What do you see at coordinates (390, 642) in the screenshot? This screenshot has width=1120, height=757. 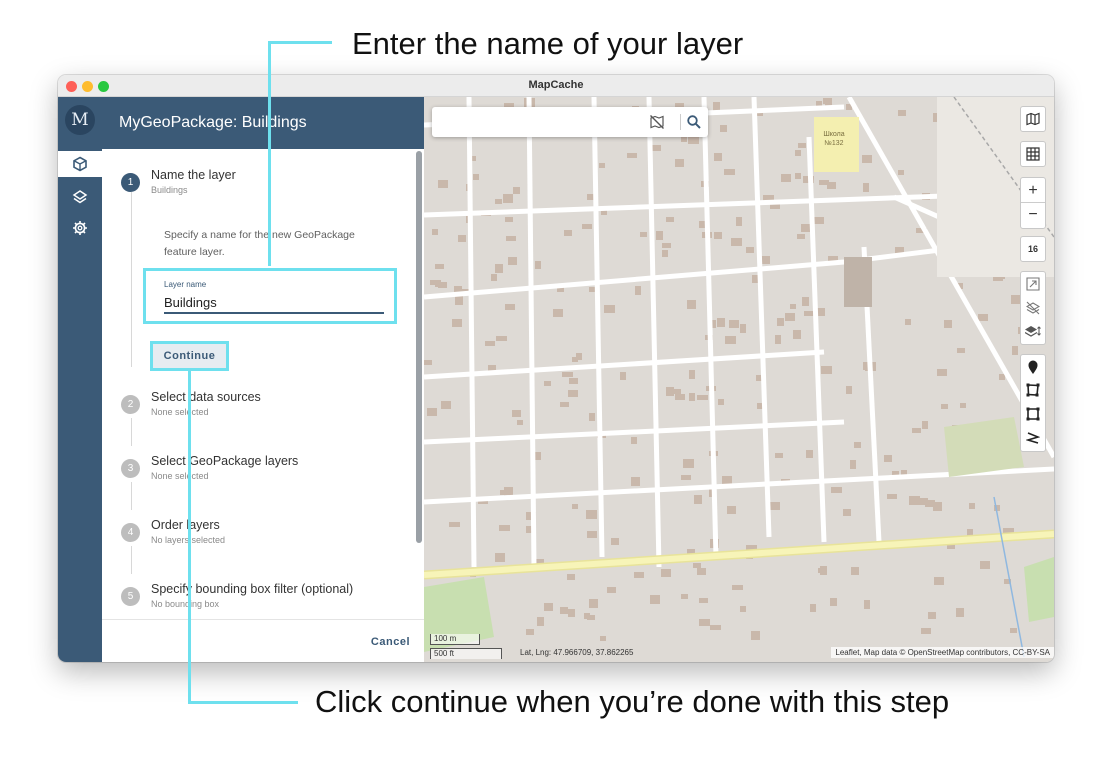 I see `cancel-button: Cancel` at bounding box center [390, 642].